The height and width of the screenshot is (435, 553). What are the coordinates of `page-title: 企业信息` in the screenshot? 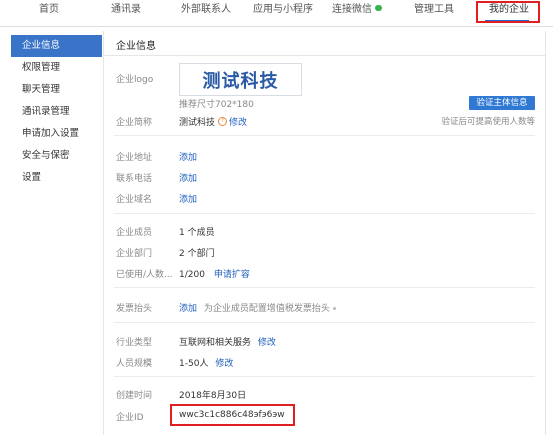 It's located at (136, 46).